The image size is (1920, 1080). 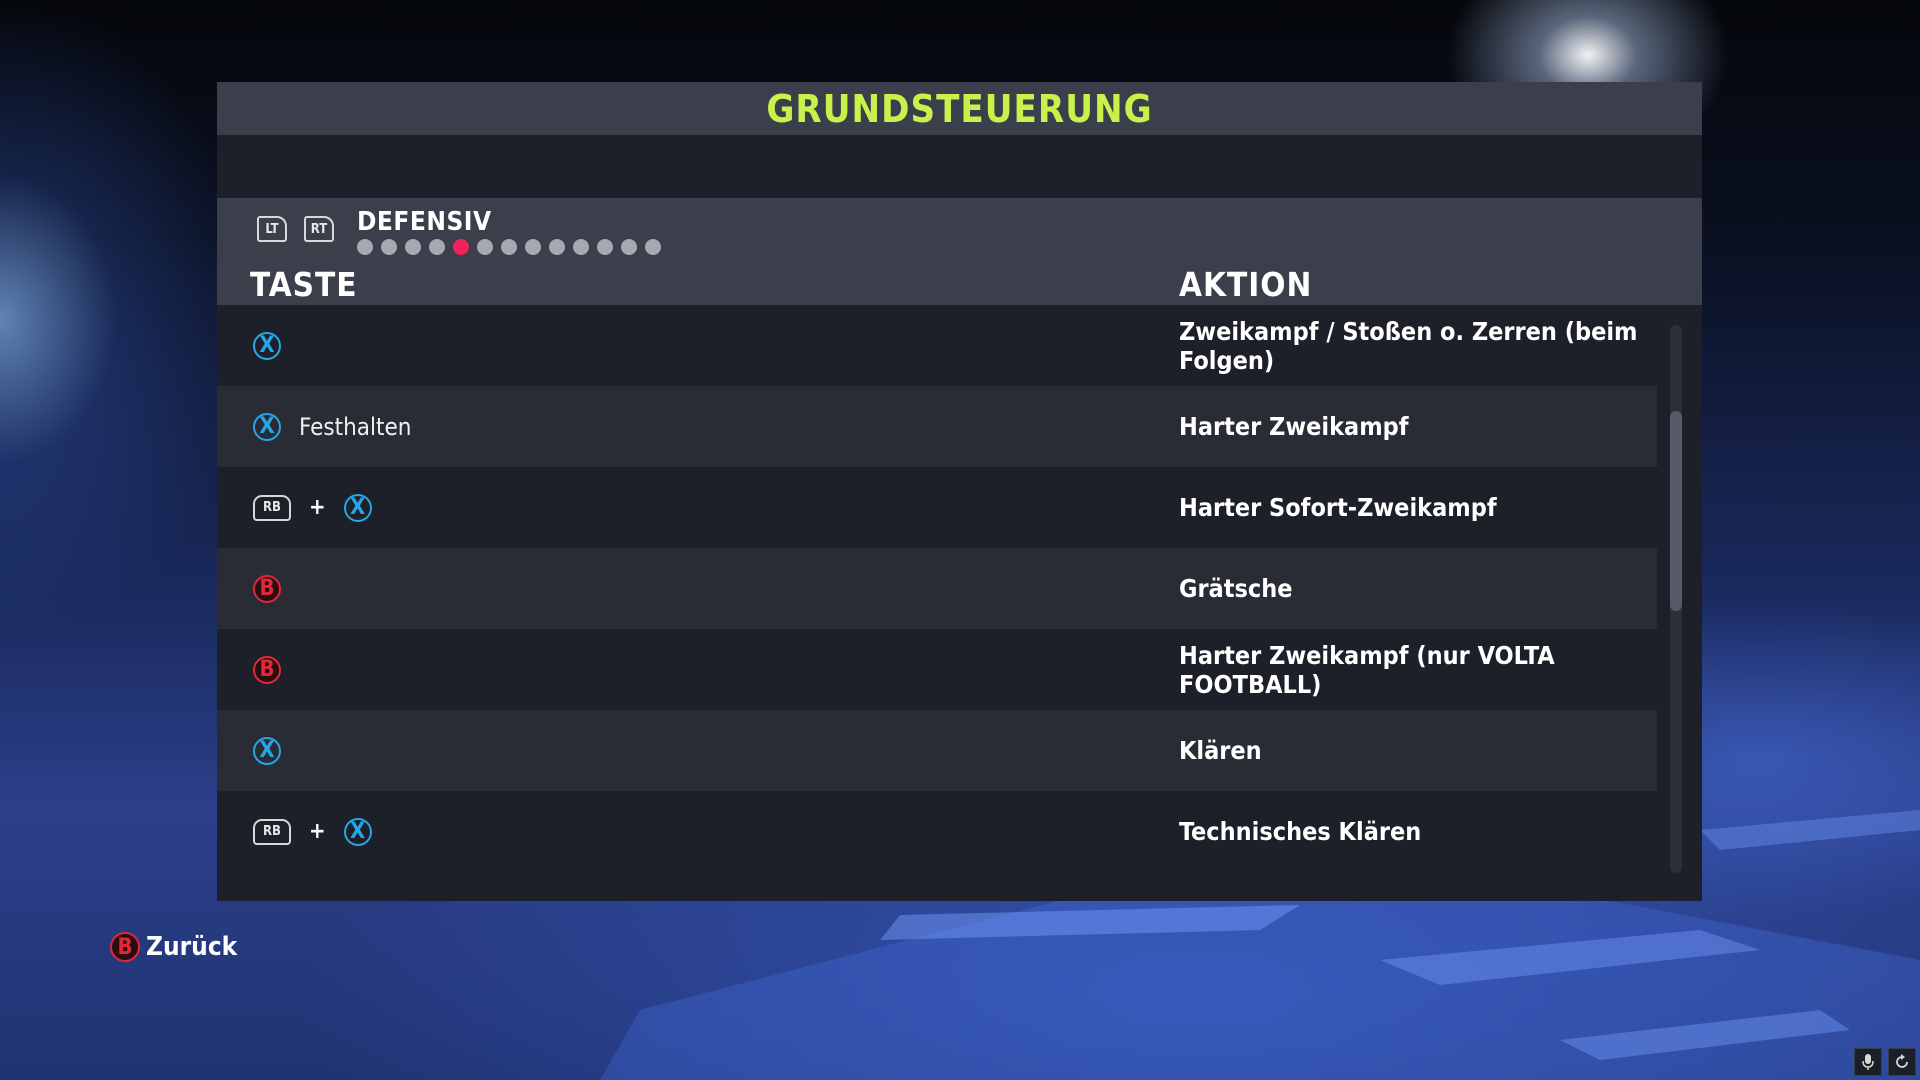 I want to click on control-action: Technisches Klären, so click(x=1300, y=831).